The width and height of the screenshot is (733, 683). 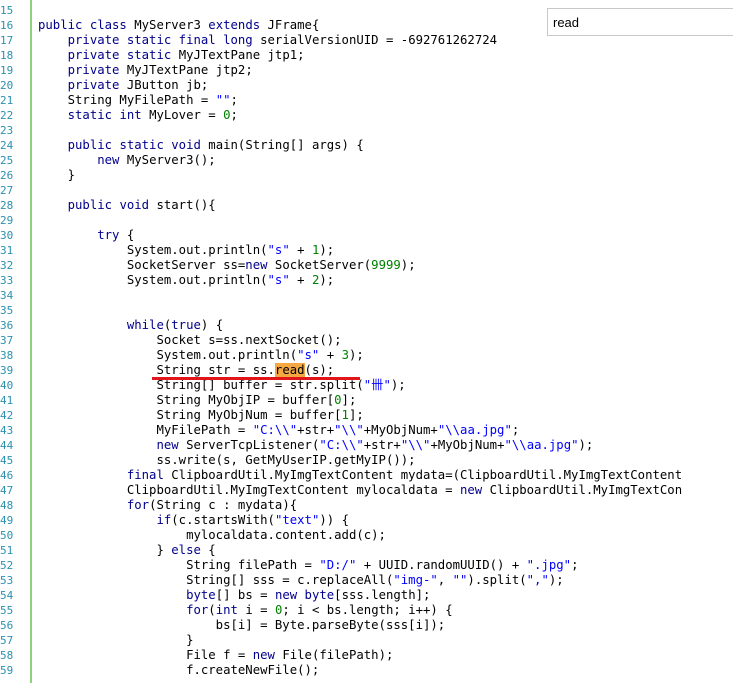 I want to click on find-box, so click(x=640, y=22).